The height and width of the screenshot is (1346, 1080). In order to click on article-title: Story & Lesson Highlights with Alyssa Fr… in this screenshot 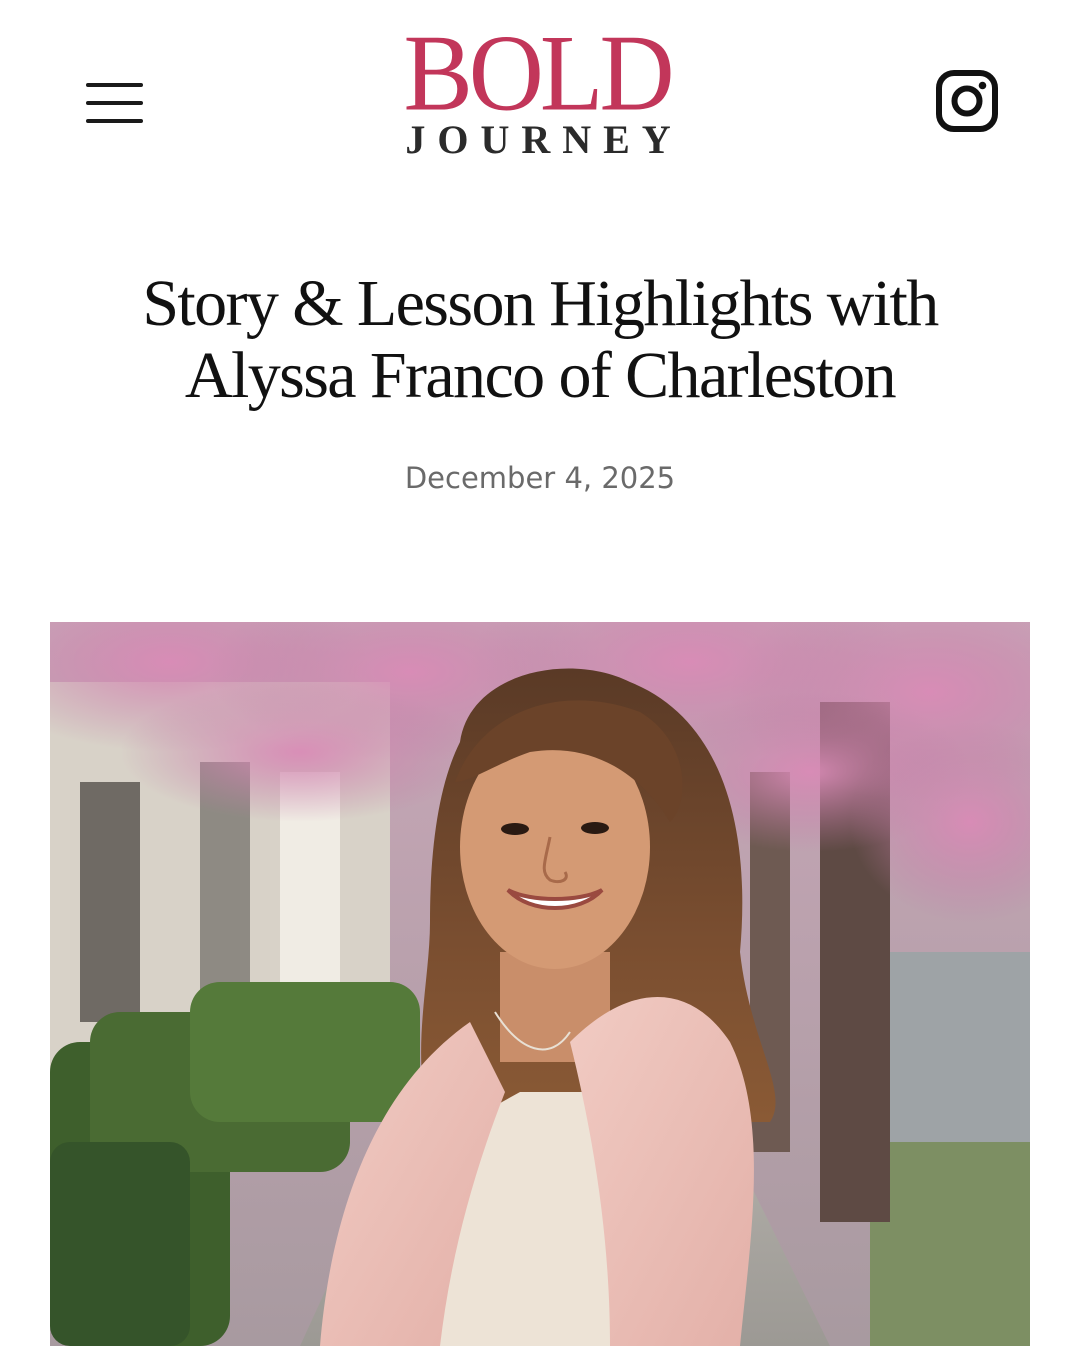, I will do `click(540, 340)`.